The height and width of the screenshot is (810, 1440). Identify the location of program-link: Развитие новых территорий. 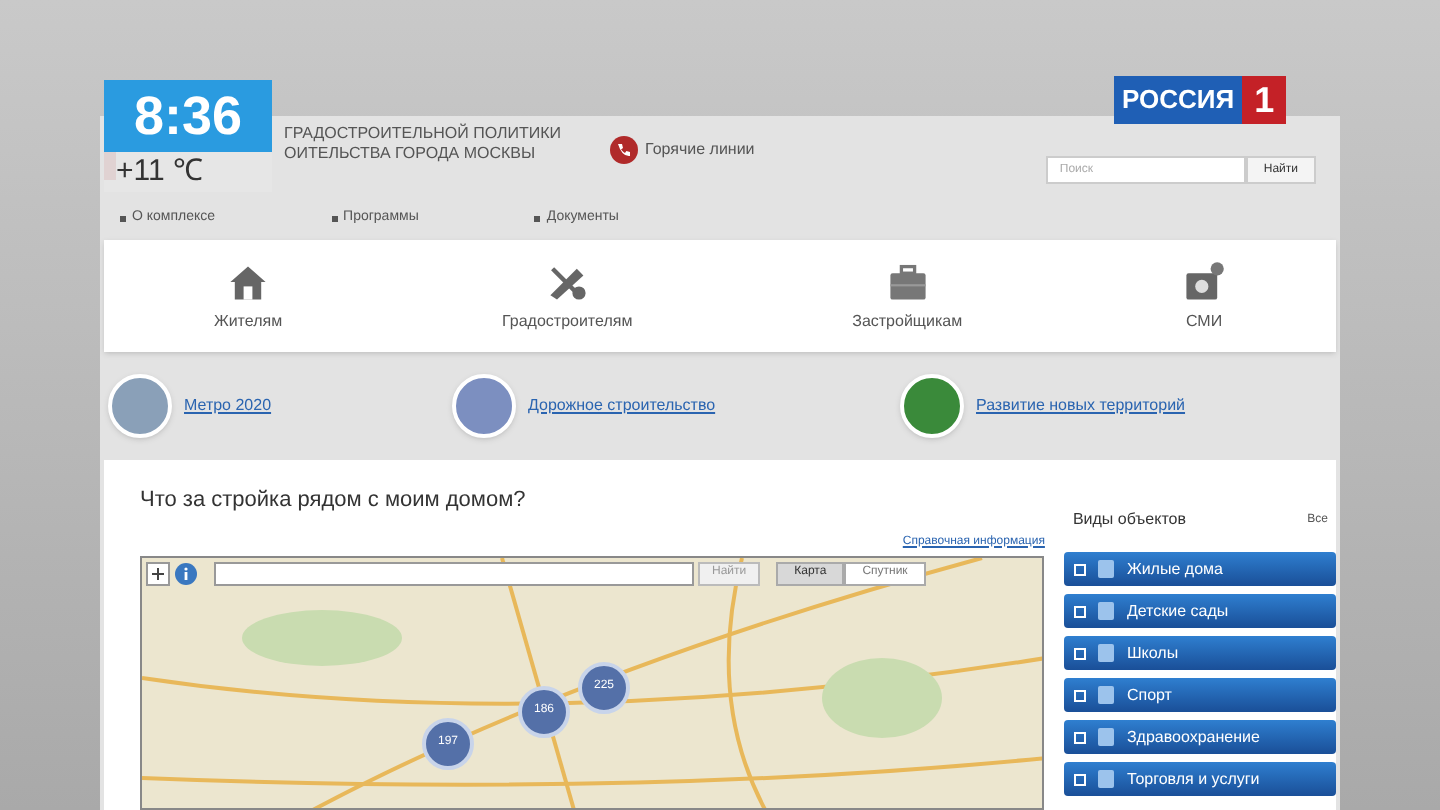
(1081, 406).